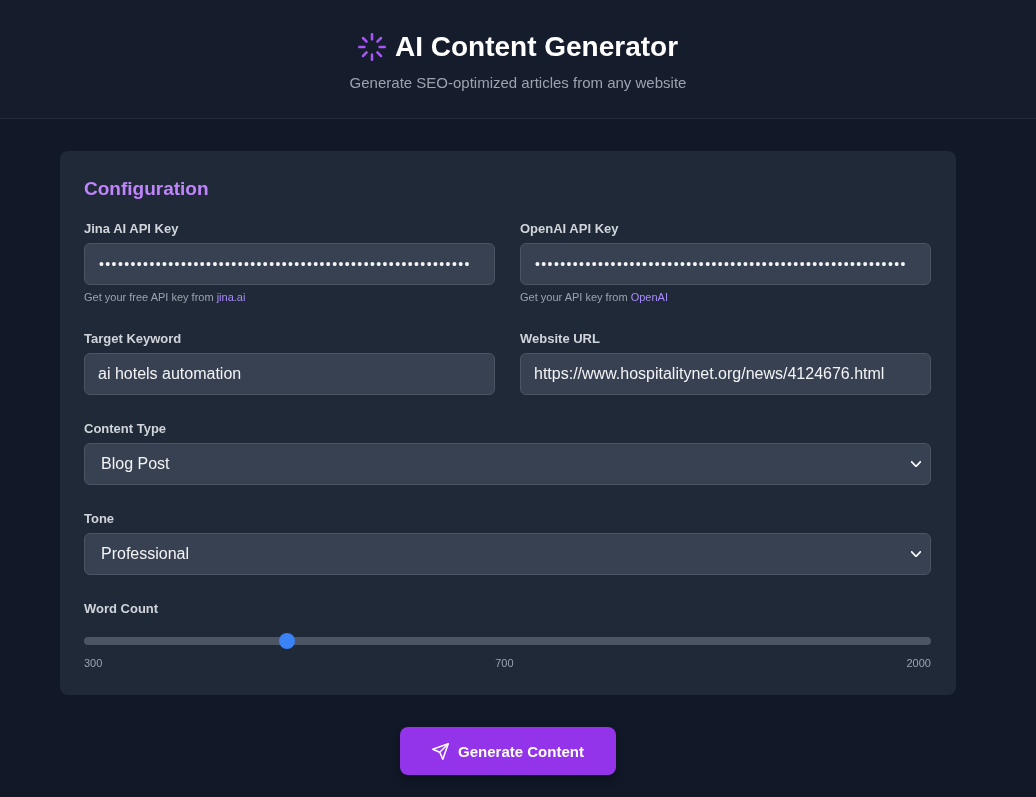 This screenshot has width=1036, height=797. I want to click on field-label: Content Type, so click(126, 429).